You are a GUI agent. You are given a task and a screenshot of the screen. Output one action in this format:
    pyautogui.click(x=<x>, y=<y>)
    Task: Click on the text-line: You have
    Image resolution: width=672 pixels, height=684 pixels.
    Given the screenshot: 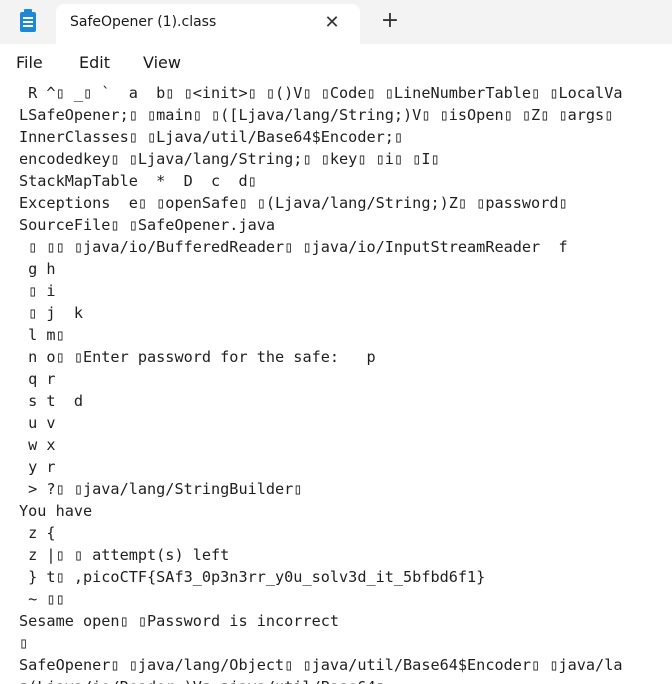 What is the action you would take?
    pyautogui.click(x=56, y=511)
    